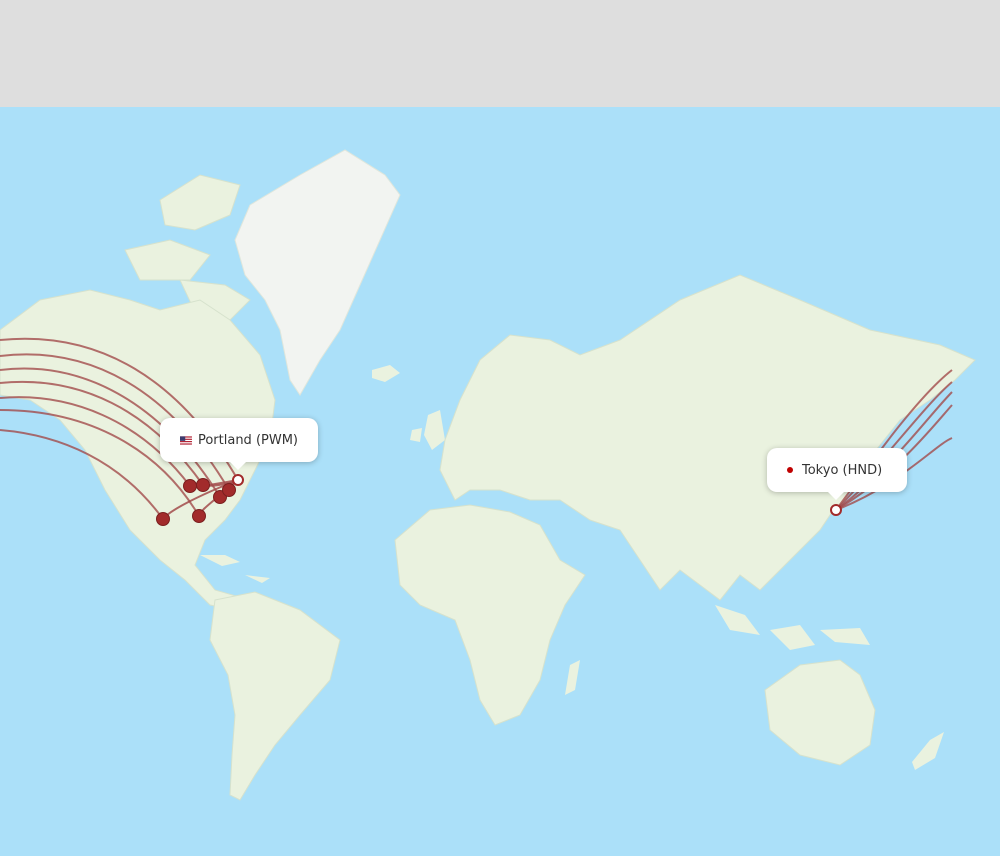 The width and height of the screenshot is (1000, 856). What do you see at coordinates (500, 53) in the screenshot?
I see `header-bar` at bounding box center [500, 53].